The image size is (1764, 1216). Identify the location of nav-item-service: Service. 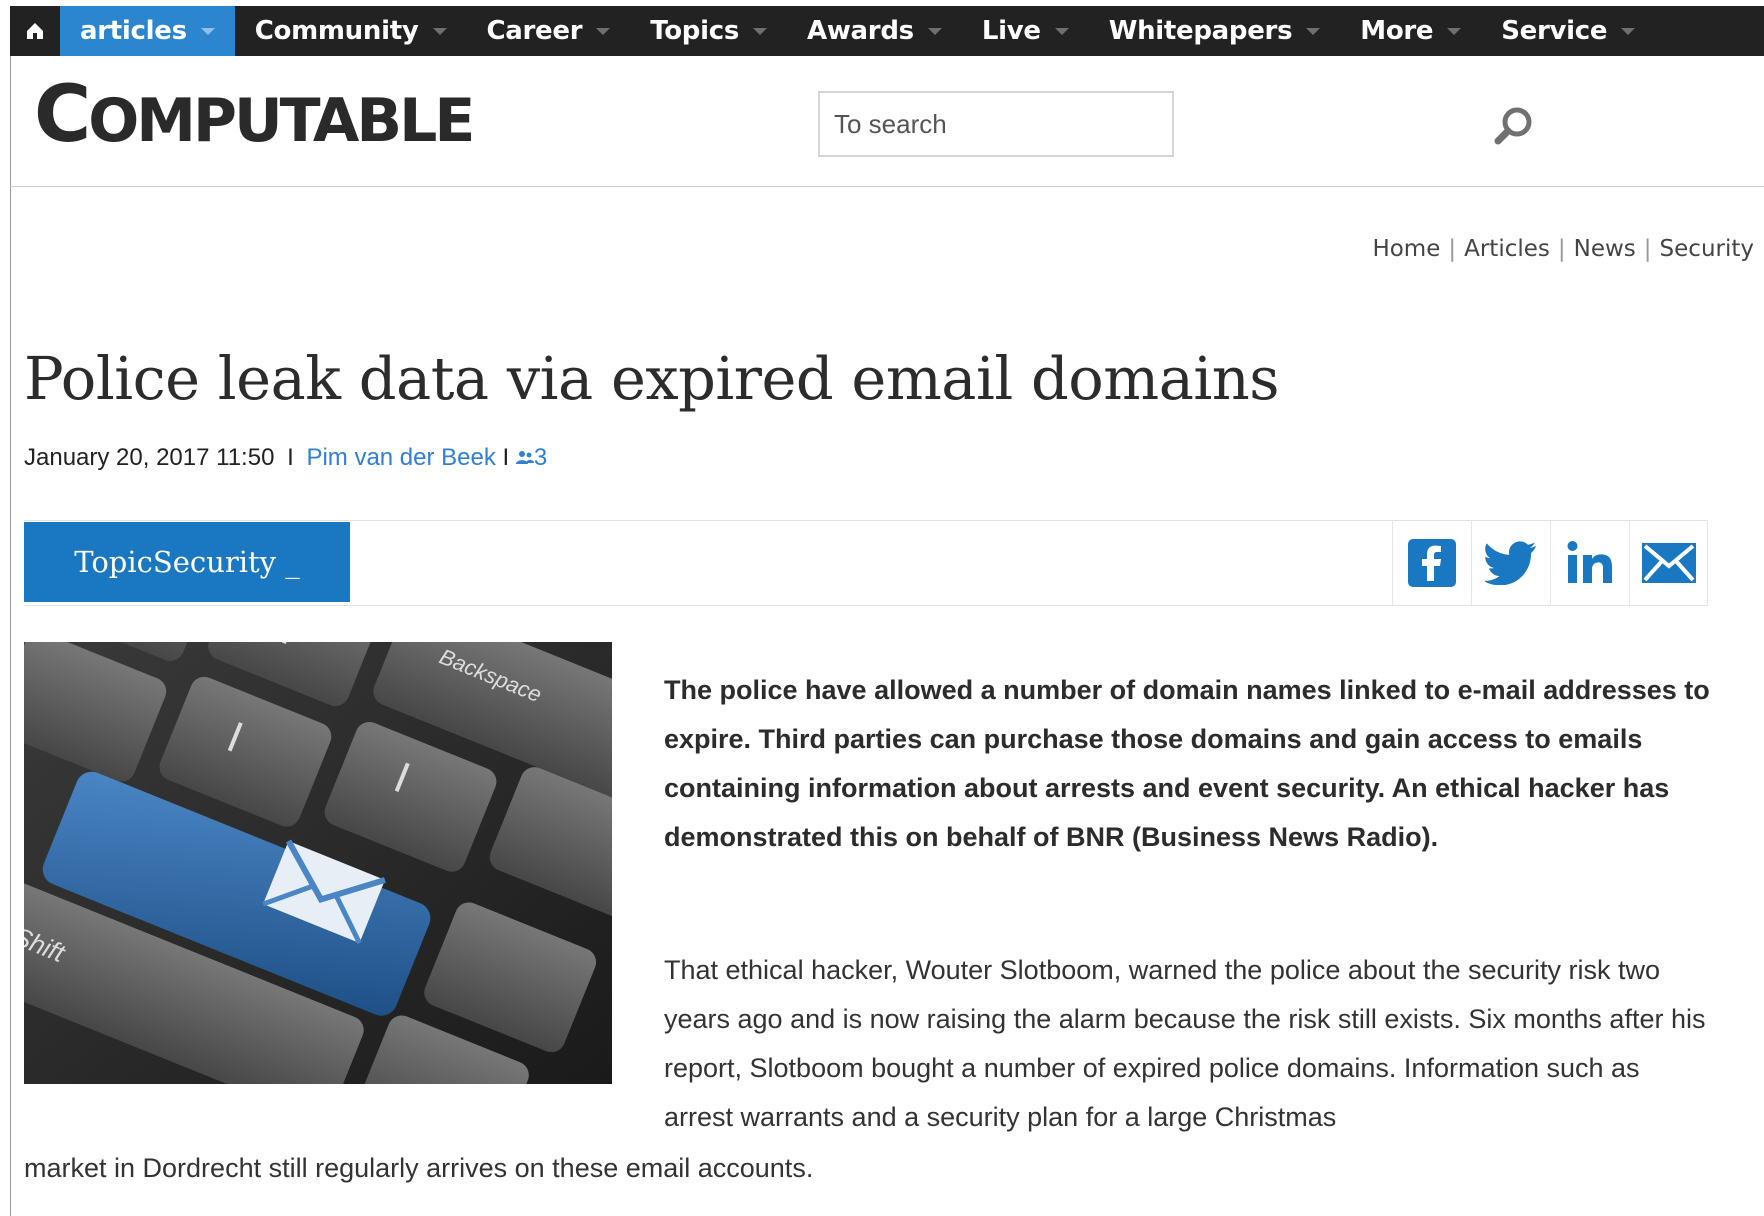
(1568, 31).